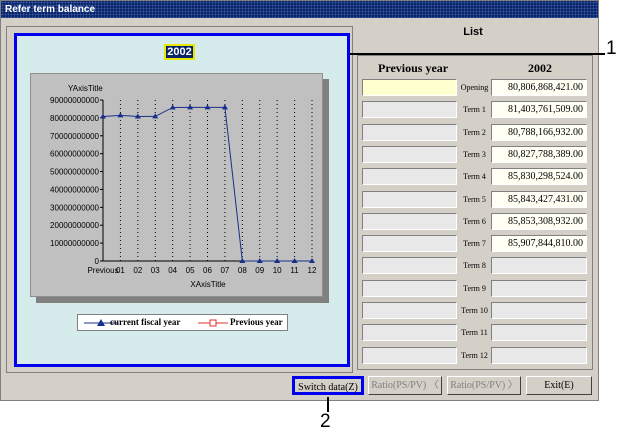  I want to click on y-tick-label: 60000000000, so click(74, 154).